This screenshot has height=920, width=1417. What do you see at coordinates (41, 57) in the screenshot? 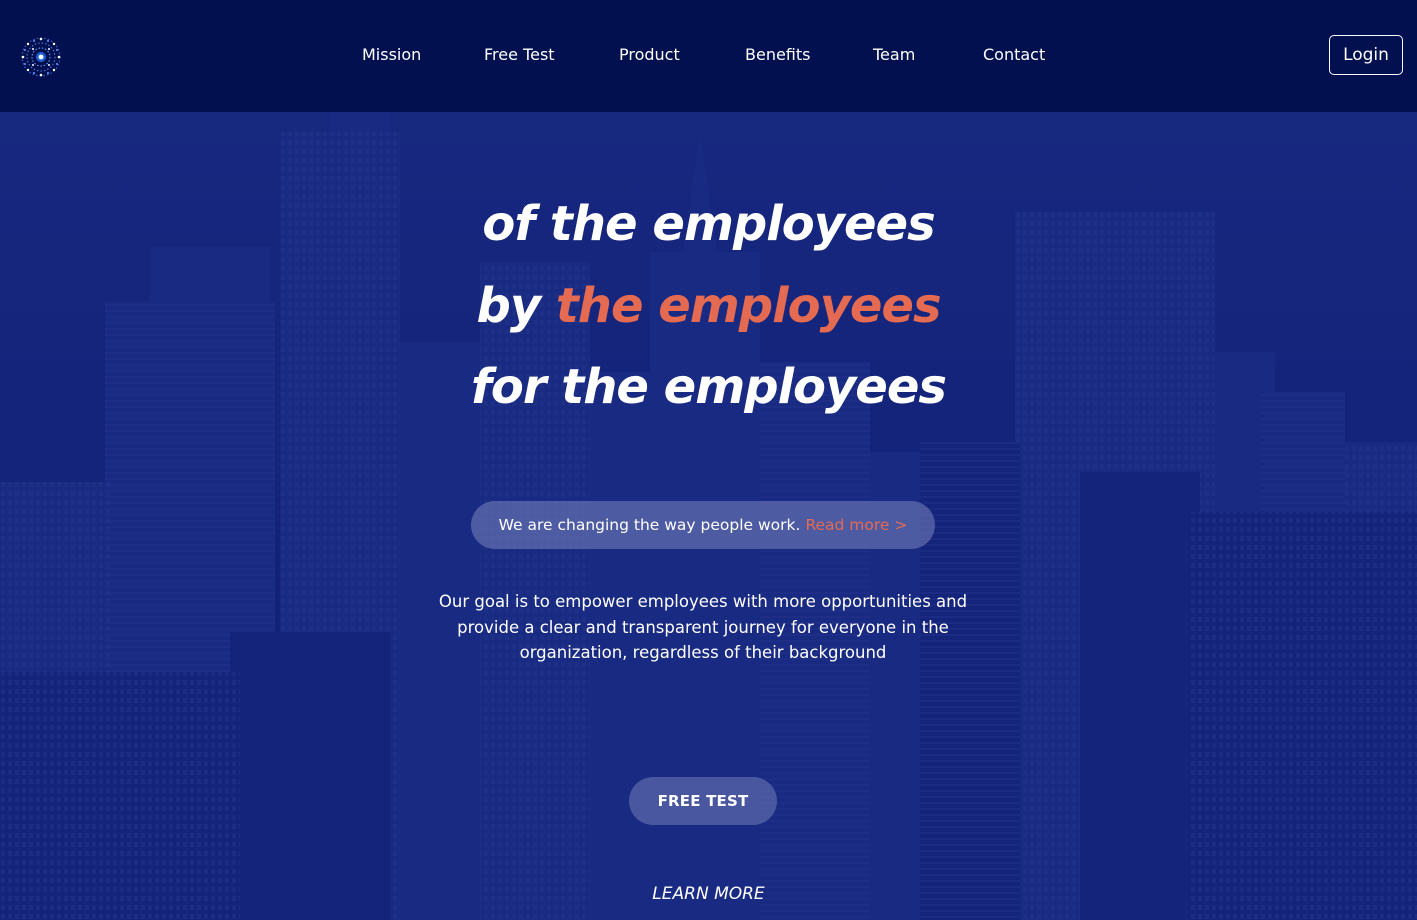
I see `globe-network-logo` at bounding box center [41, 57].